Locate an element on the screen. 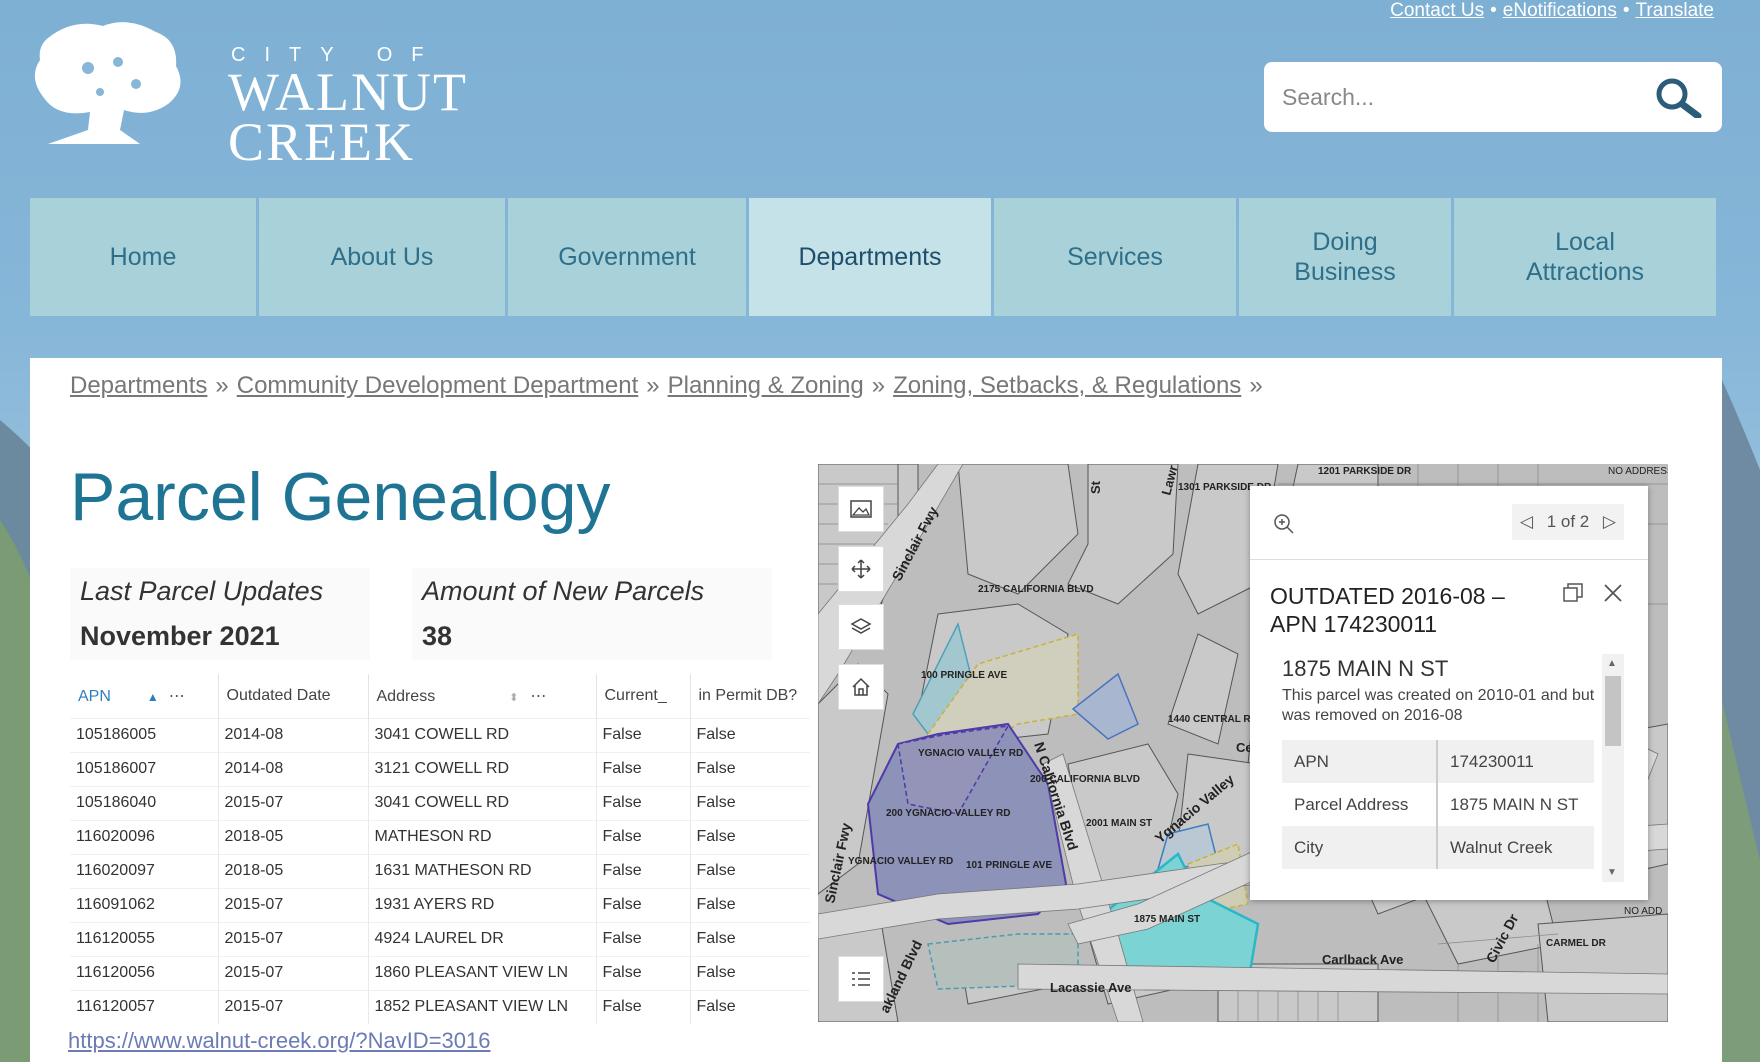 The height and width of the screenshot is (1062, 1760). city-logo: CITY OF WALNUT CREEK is located at coordinates (247, 93).